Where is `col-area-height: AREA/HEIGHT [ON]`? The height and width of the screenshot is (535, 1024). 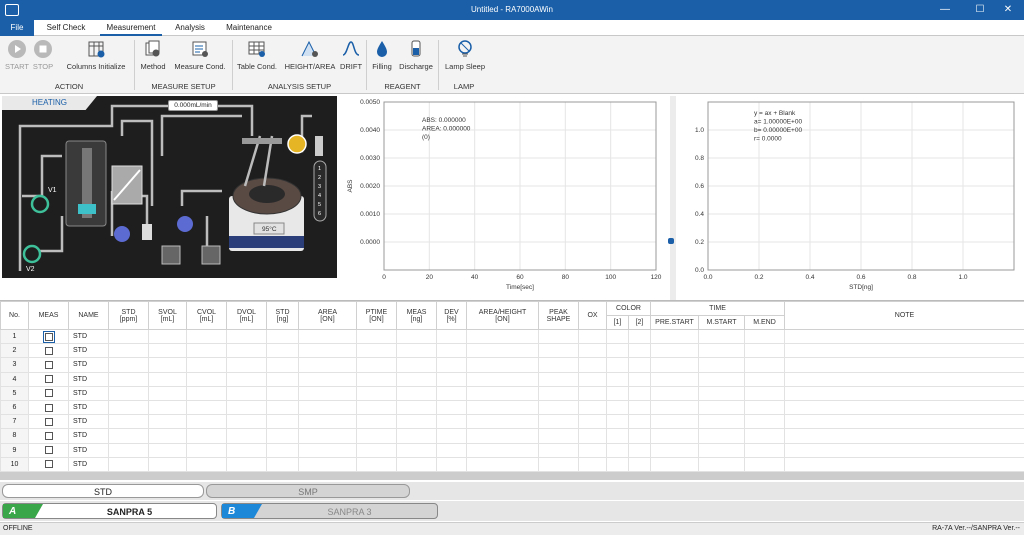
col-area-height: AREA/HEIGHT [ON] is located at coordinates (502, 315).